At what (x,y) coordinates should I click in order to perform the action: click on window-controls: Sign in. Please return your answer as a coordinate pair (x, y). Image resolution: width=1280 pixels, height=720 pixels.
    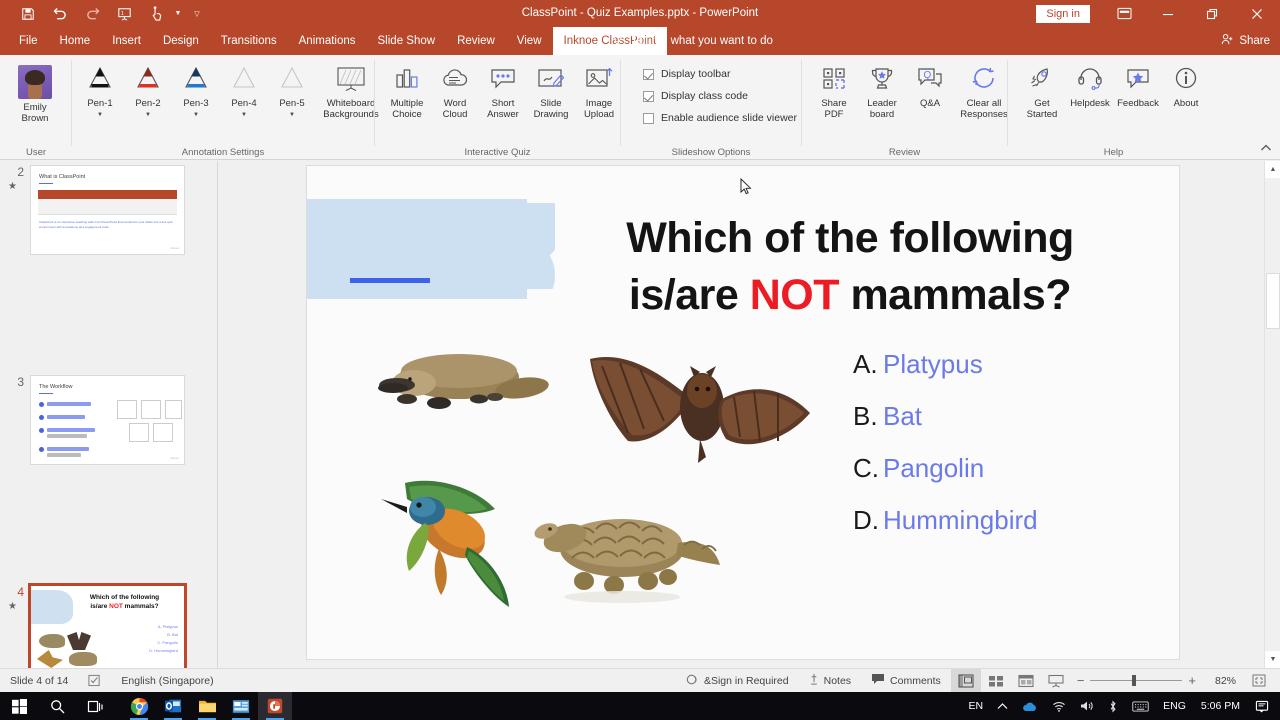
    Looking at the image, I should click on (1158, 13).